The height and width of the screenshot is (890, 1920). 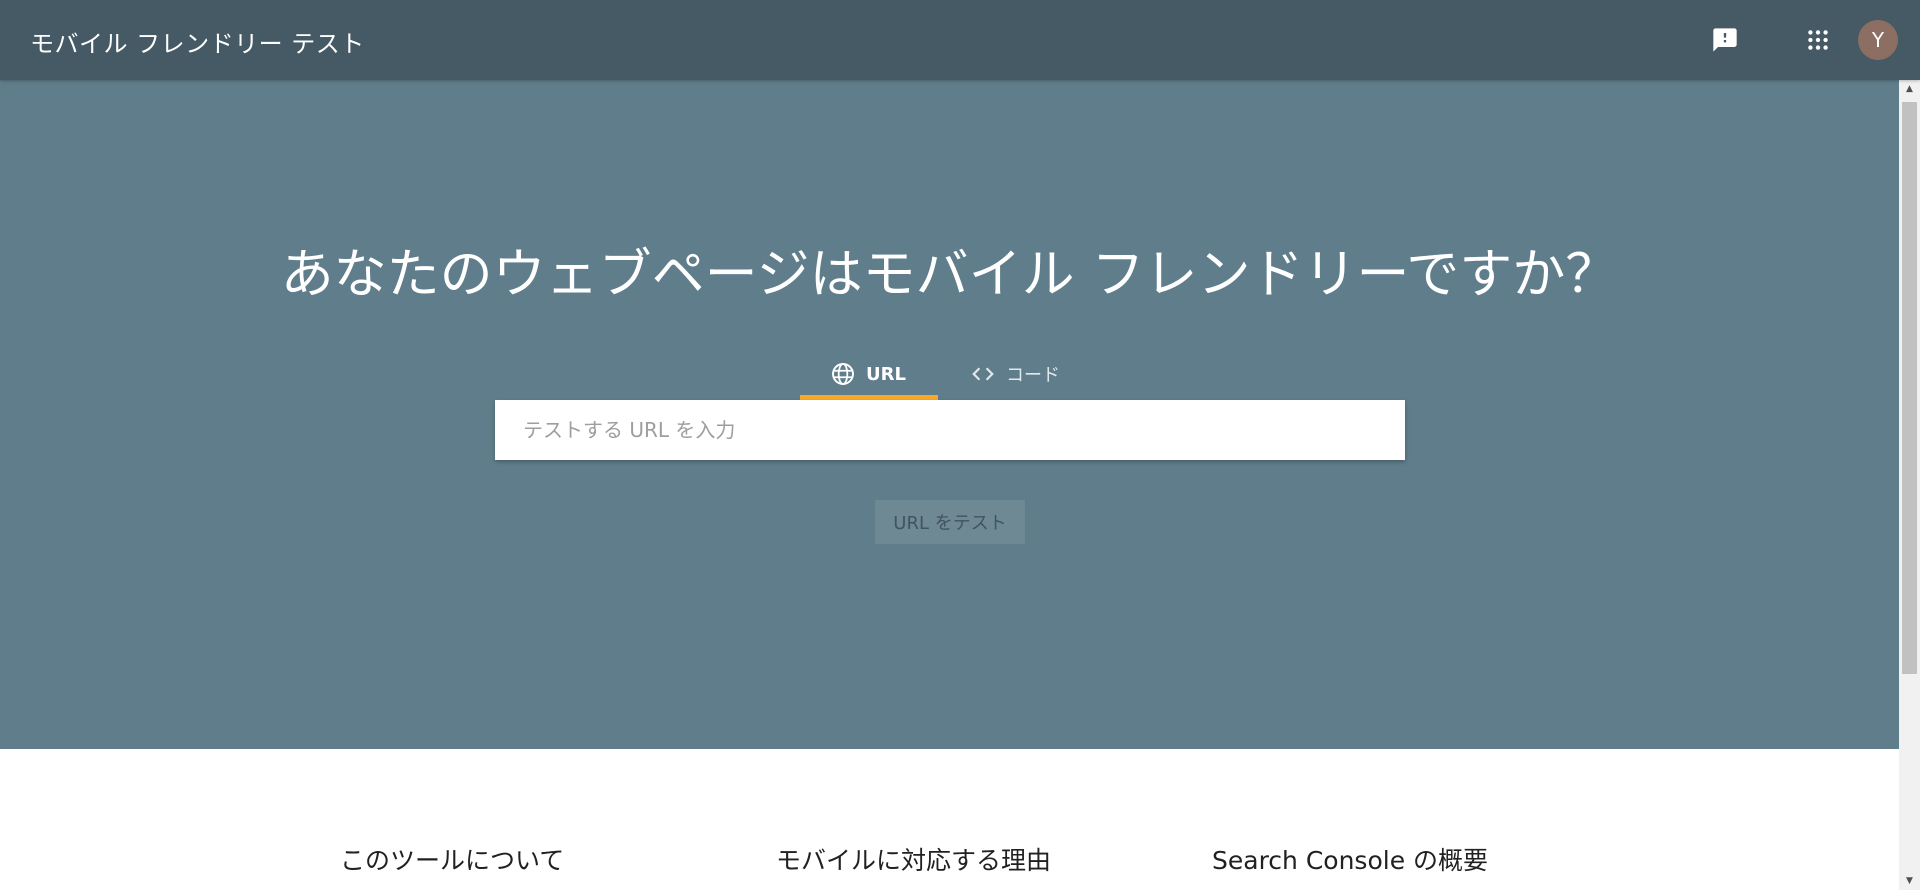 What do you see at coordinates (1909, 881) in the screenshot?
I see `scroll-down-arrow-icon: ▼` at bounding box center [1909, 881].